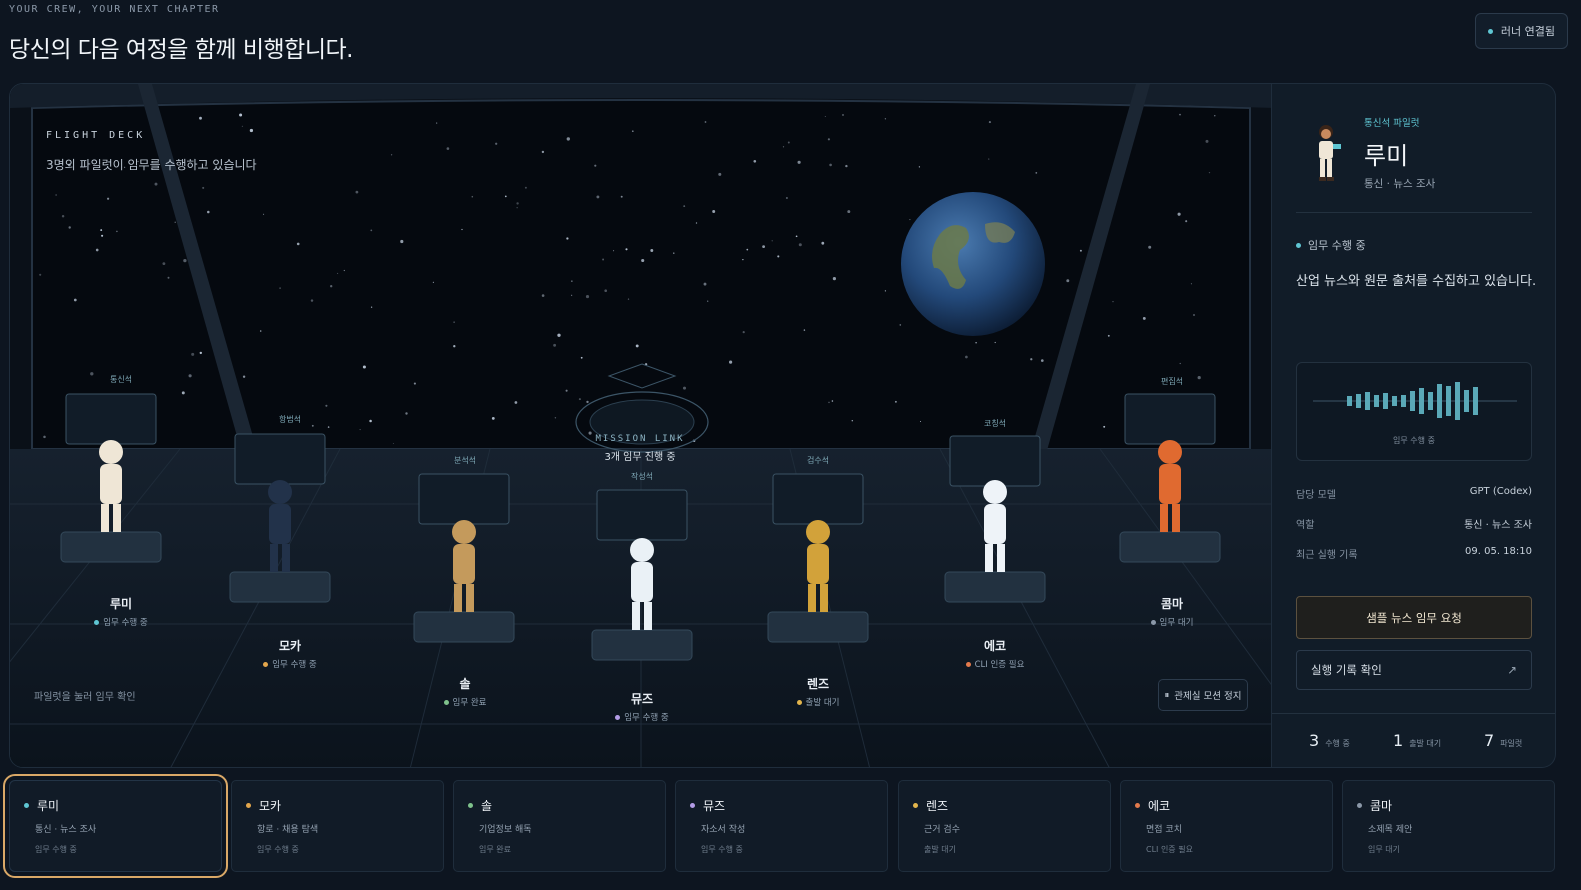 The height and width of the screenshot is (890, 1581). What do you see at coordinates (337, 826) in the screenshot?
I see `pilot-card-moka: 모카 항로 · 채용 탐색 임무 수행 중` at bounding box center [337, 826].